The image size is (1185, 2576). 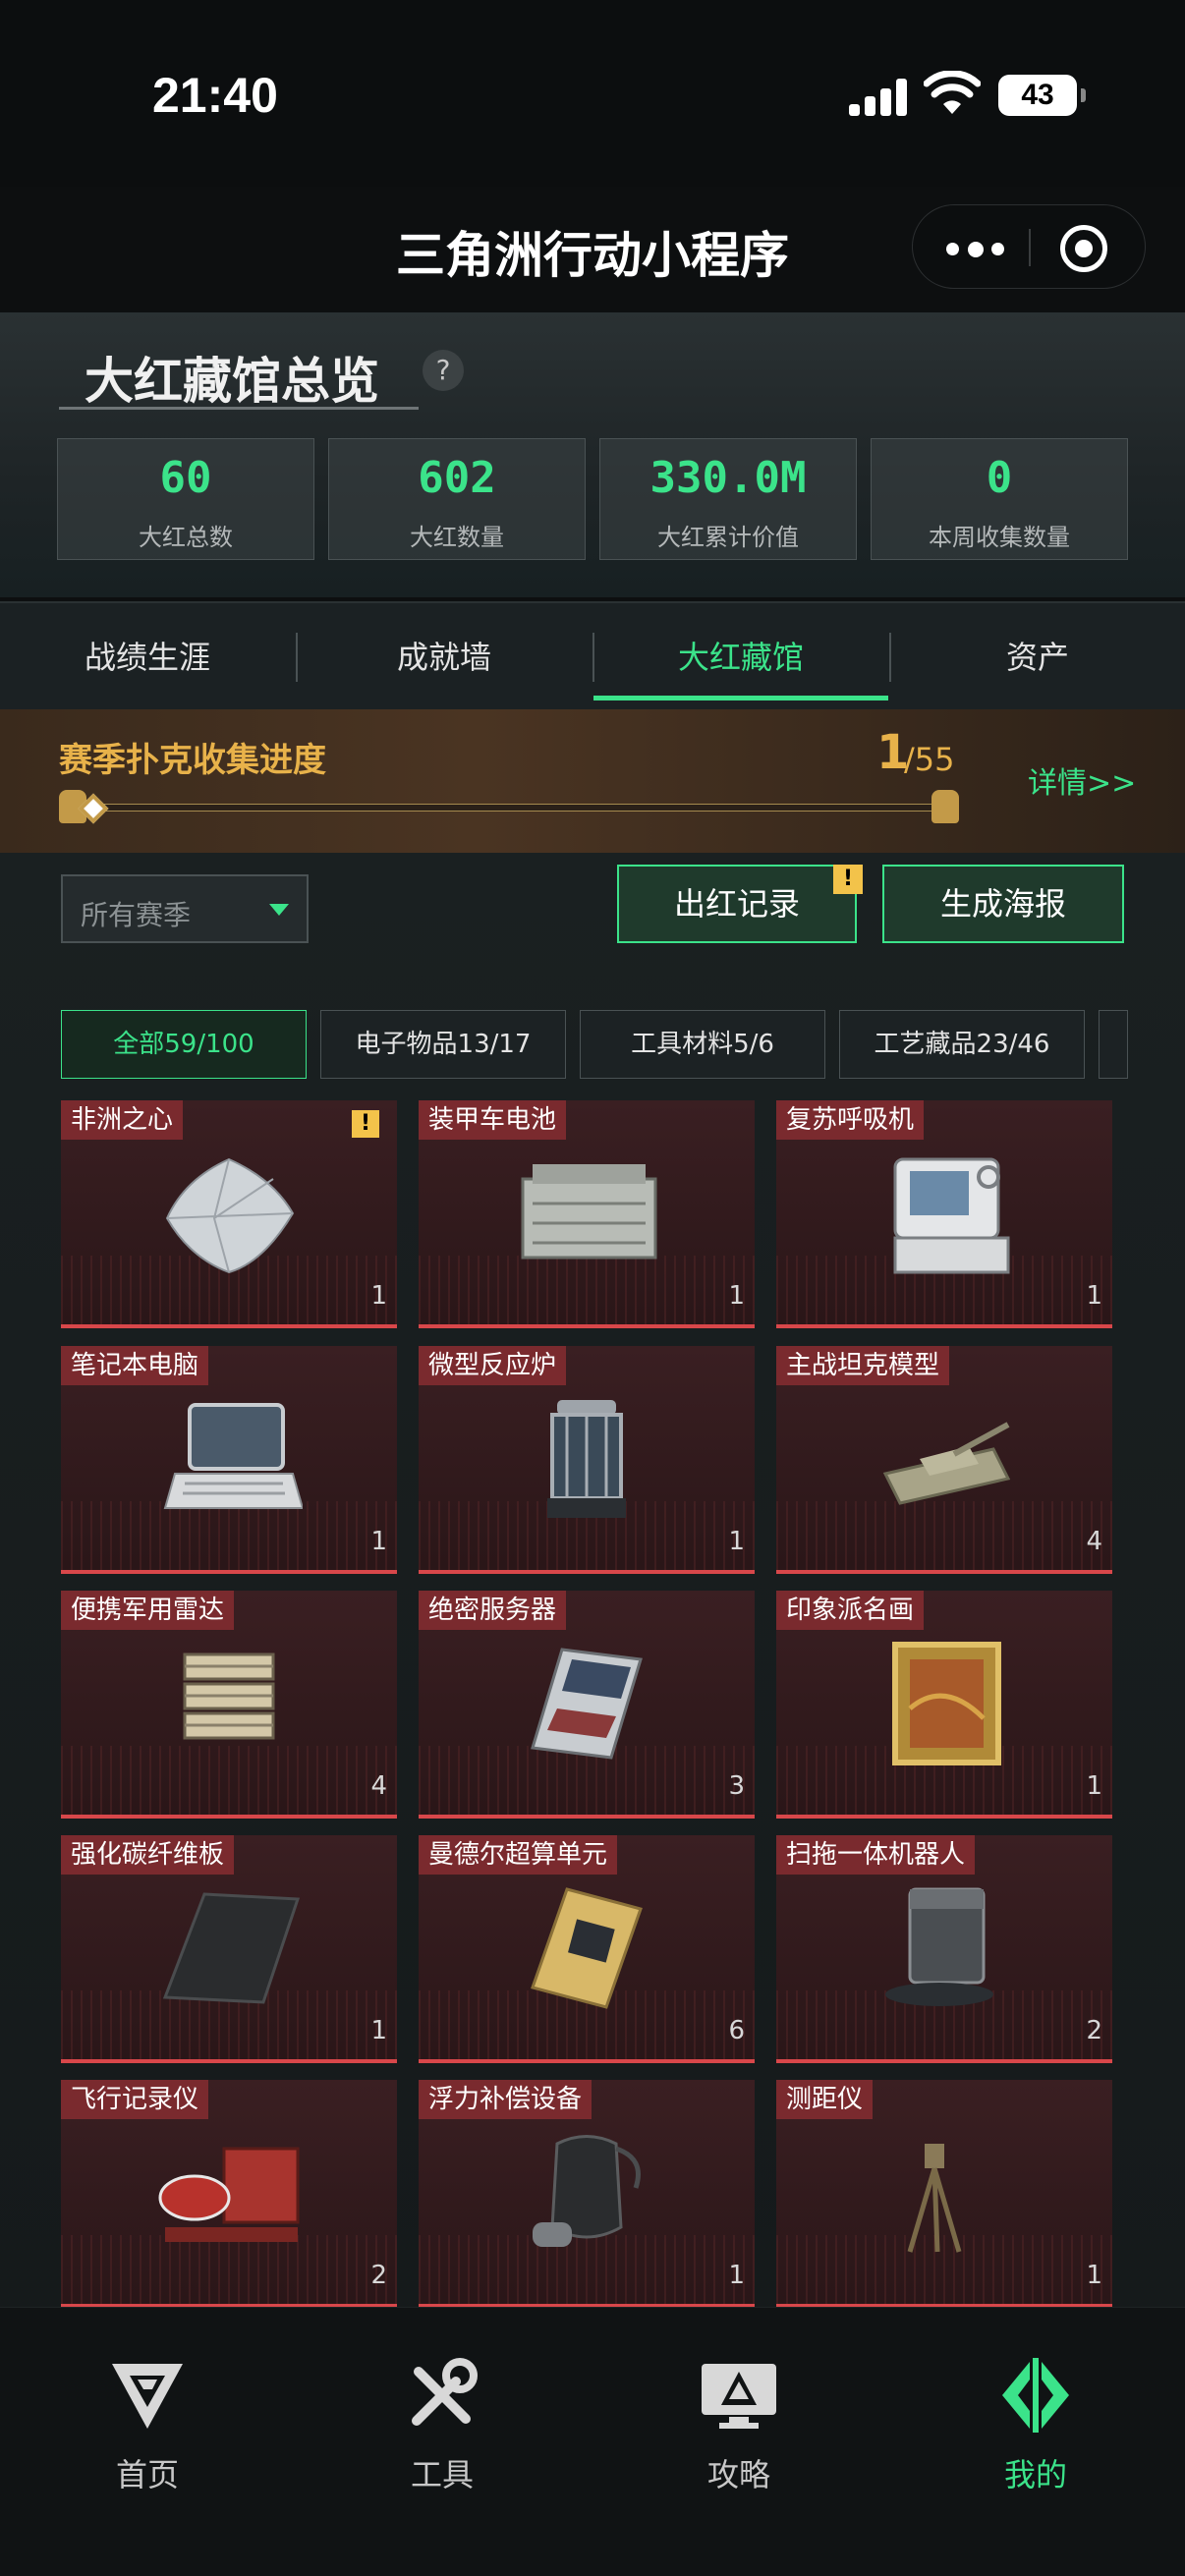 I want to click on season-details-link: 详情>>, so click(x=1082, y=780).